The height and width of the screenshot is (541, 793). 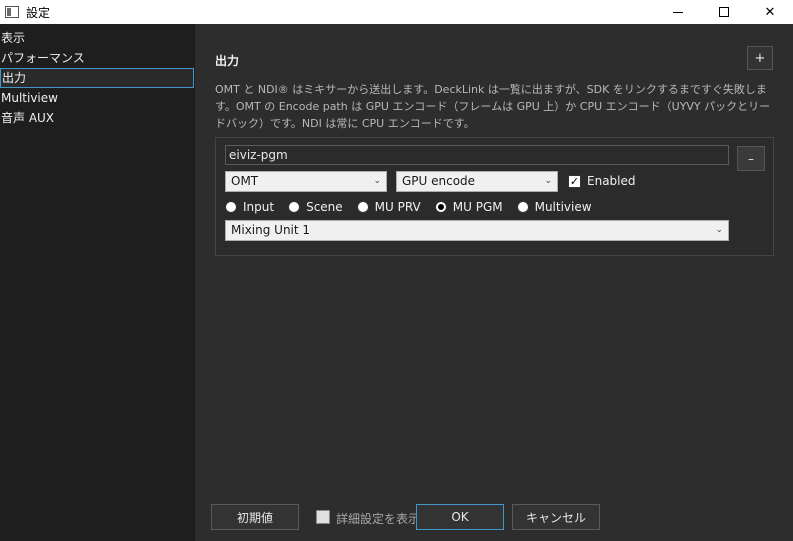 I want to click on mixing-unit-select: Mixing Unit 1 ⌄, so click(x=477, y=230).